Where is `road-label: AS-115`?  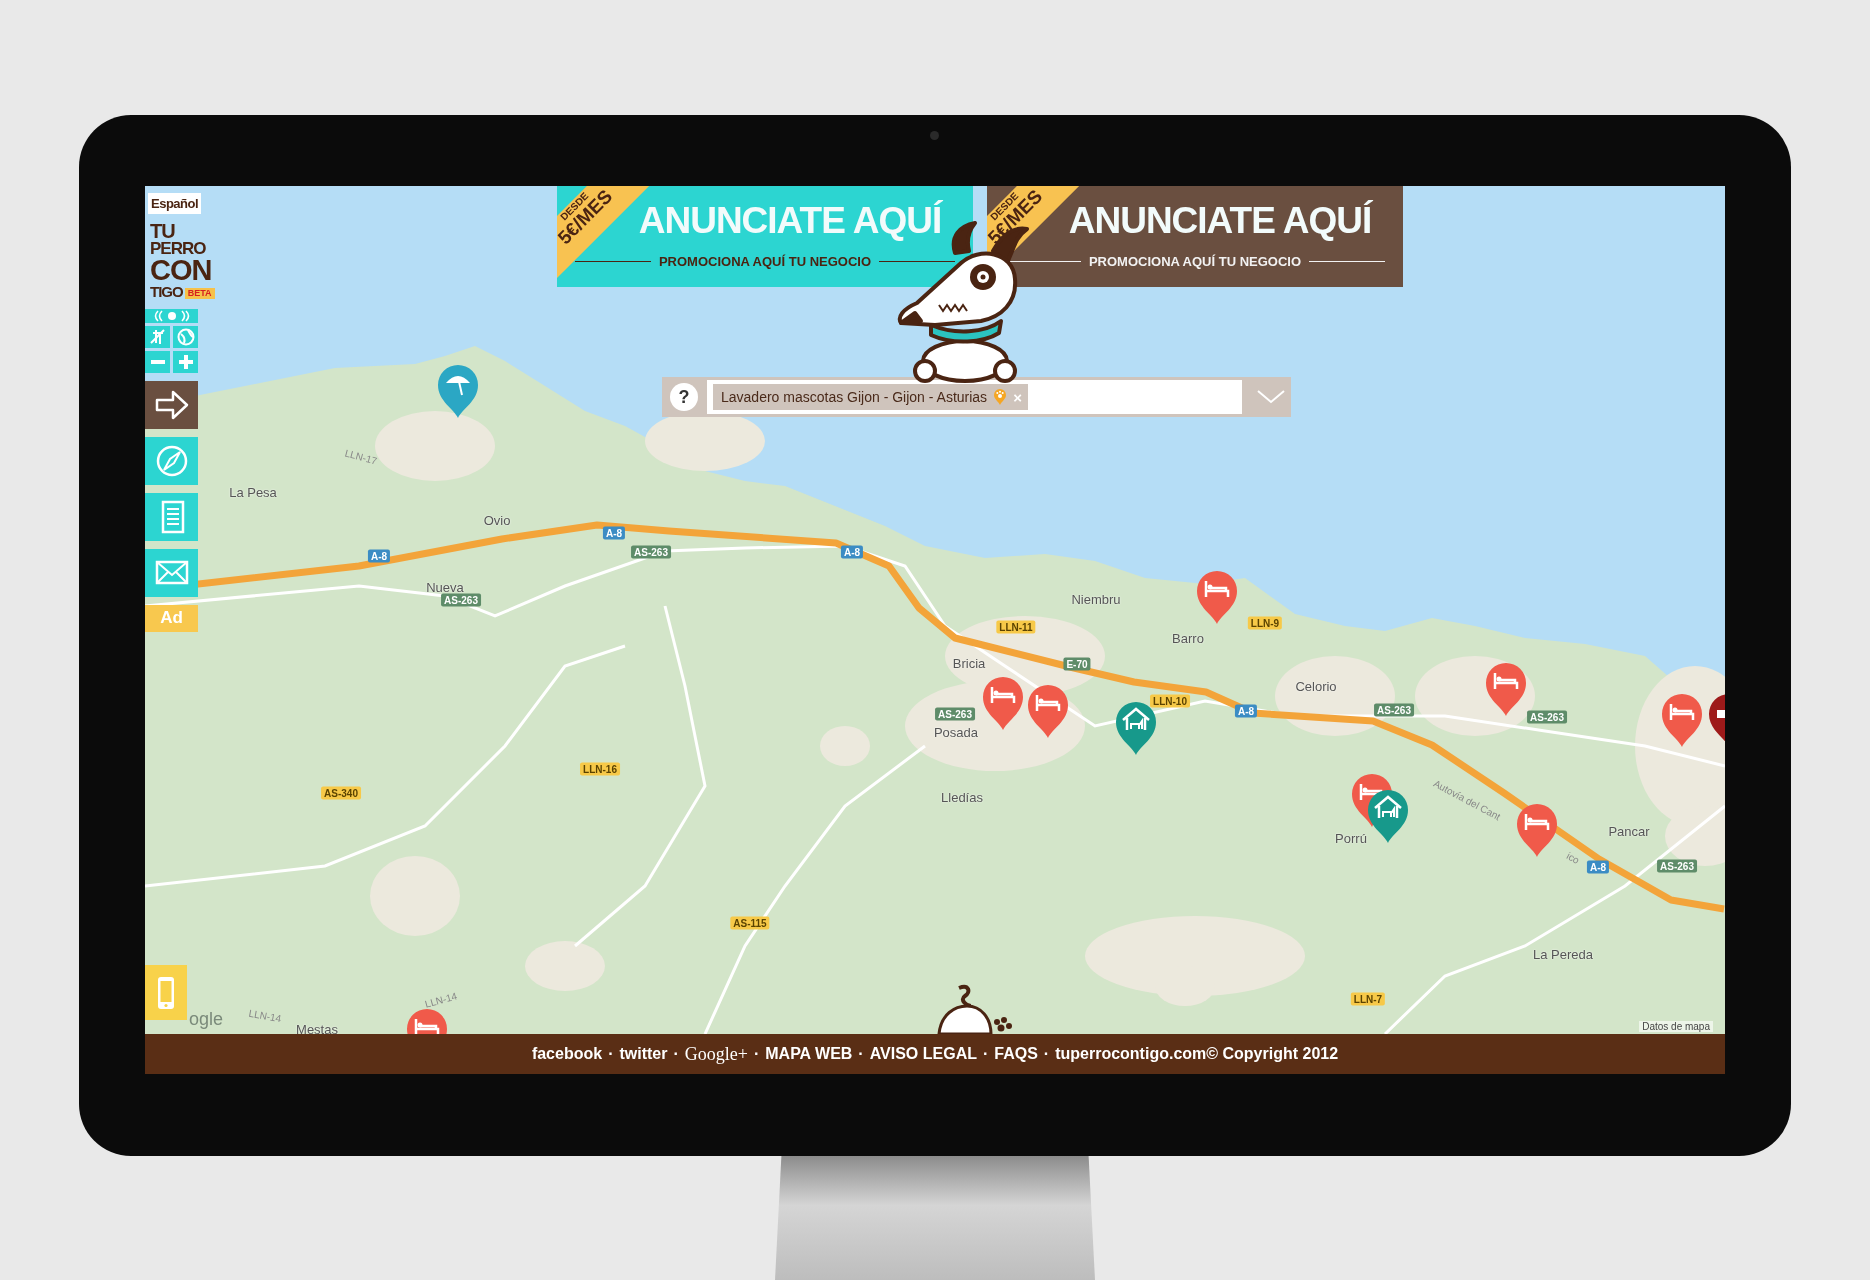
road-label: AS-115 is located at coordinates (750, 923).